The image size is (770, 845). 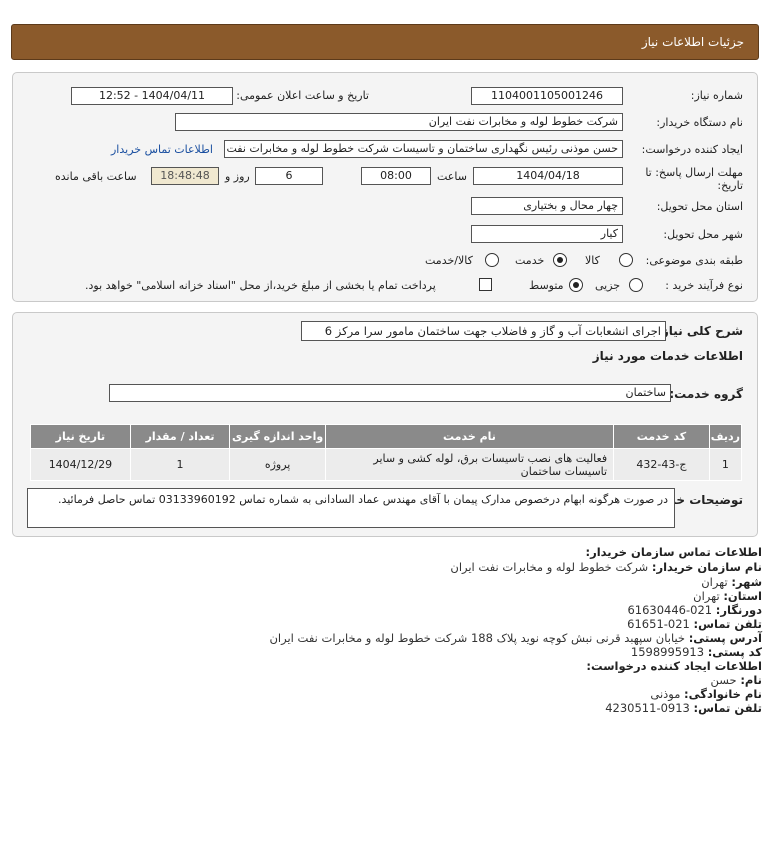 What do you see at coordinates (674, 666) in the screenshot?
I see `creator-contact-title: اطلاعات ایجاد کننده درخواست:` at bounding box center [674, 666].